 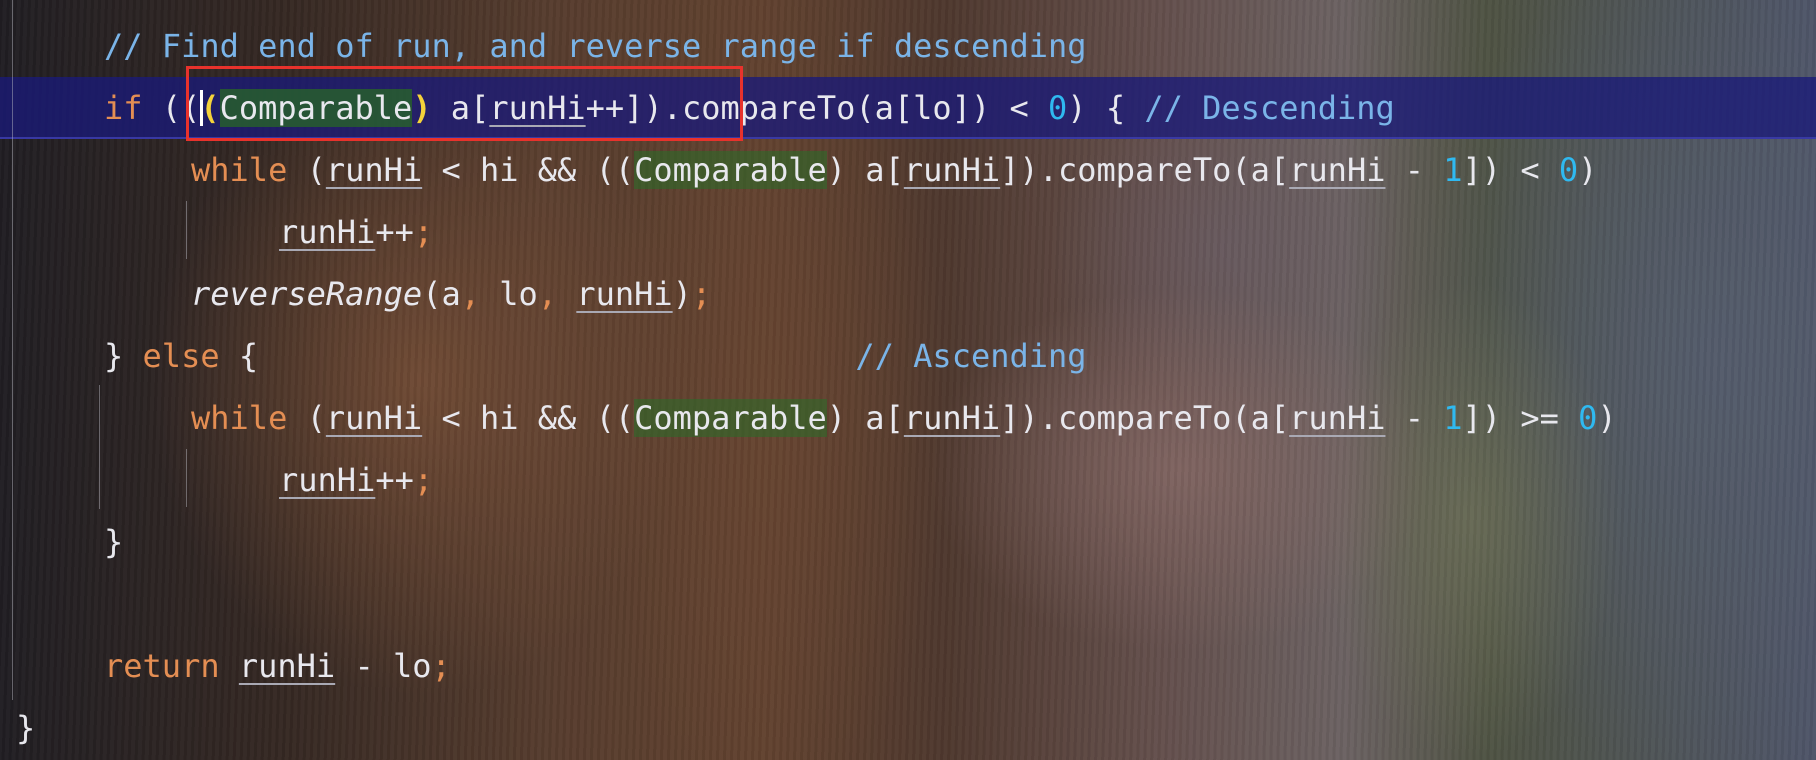 What do you see at coordinates (1269, 108) in the screenshot?
I see `comment-token: // Descending` at bounding box center [1269, 108].